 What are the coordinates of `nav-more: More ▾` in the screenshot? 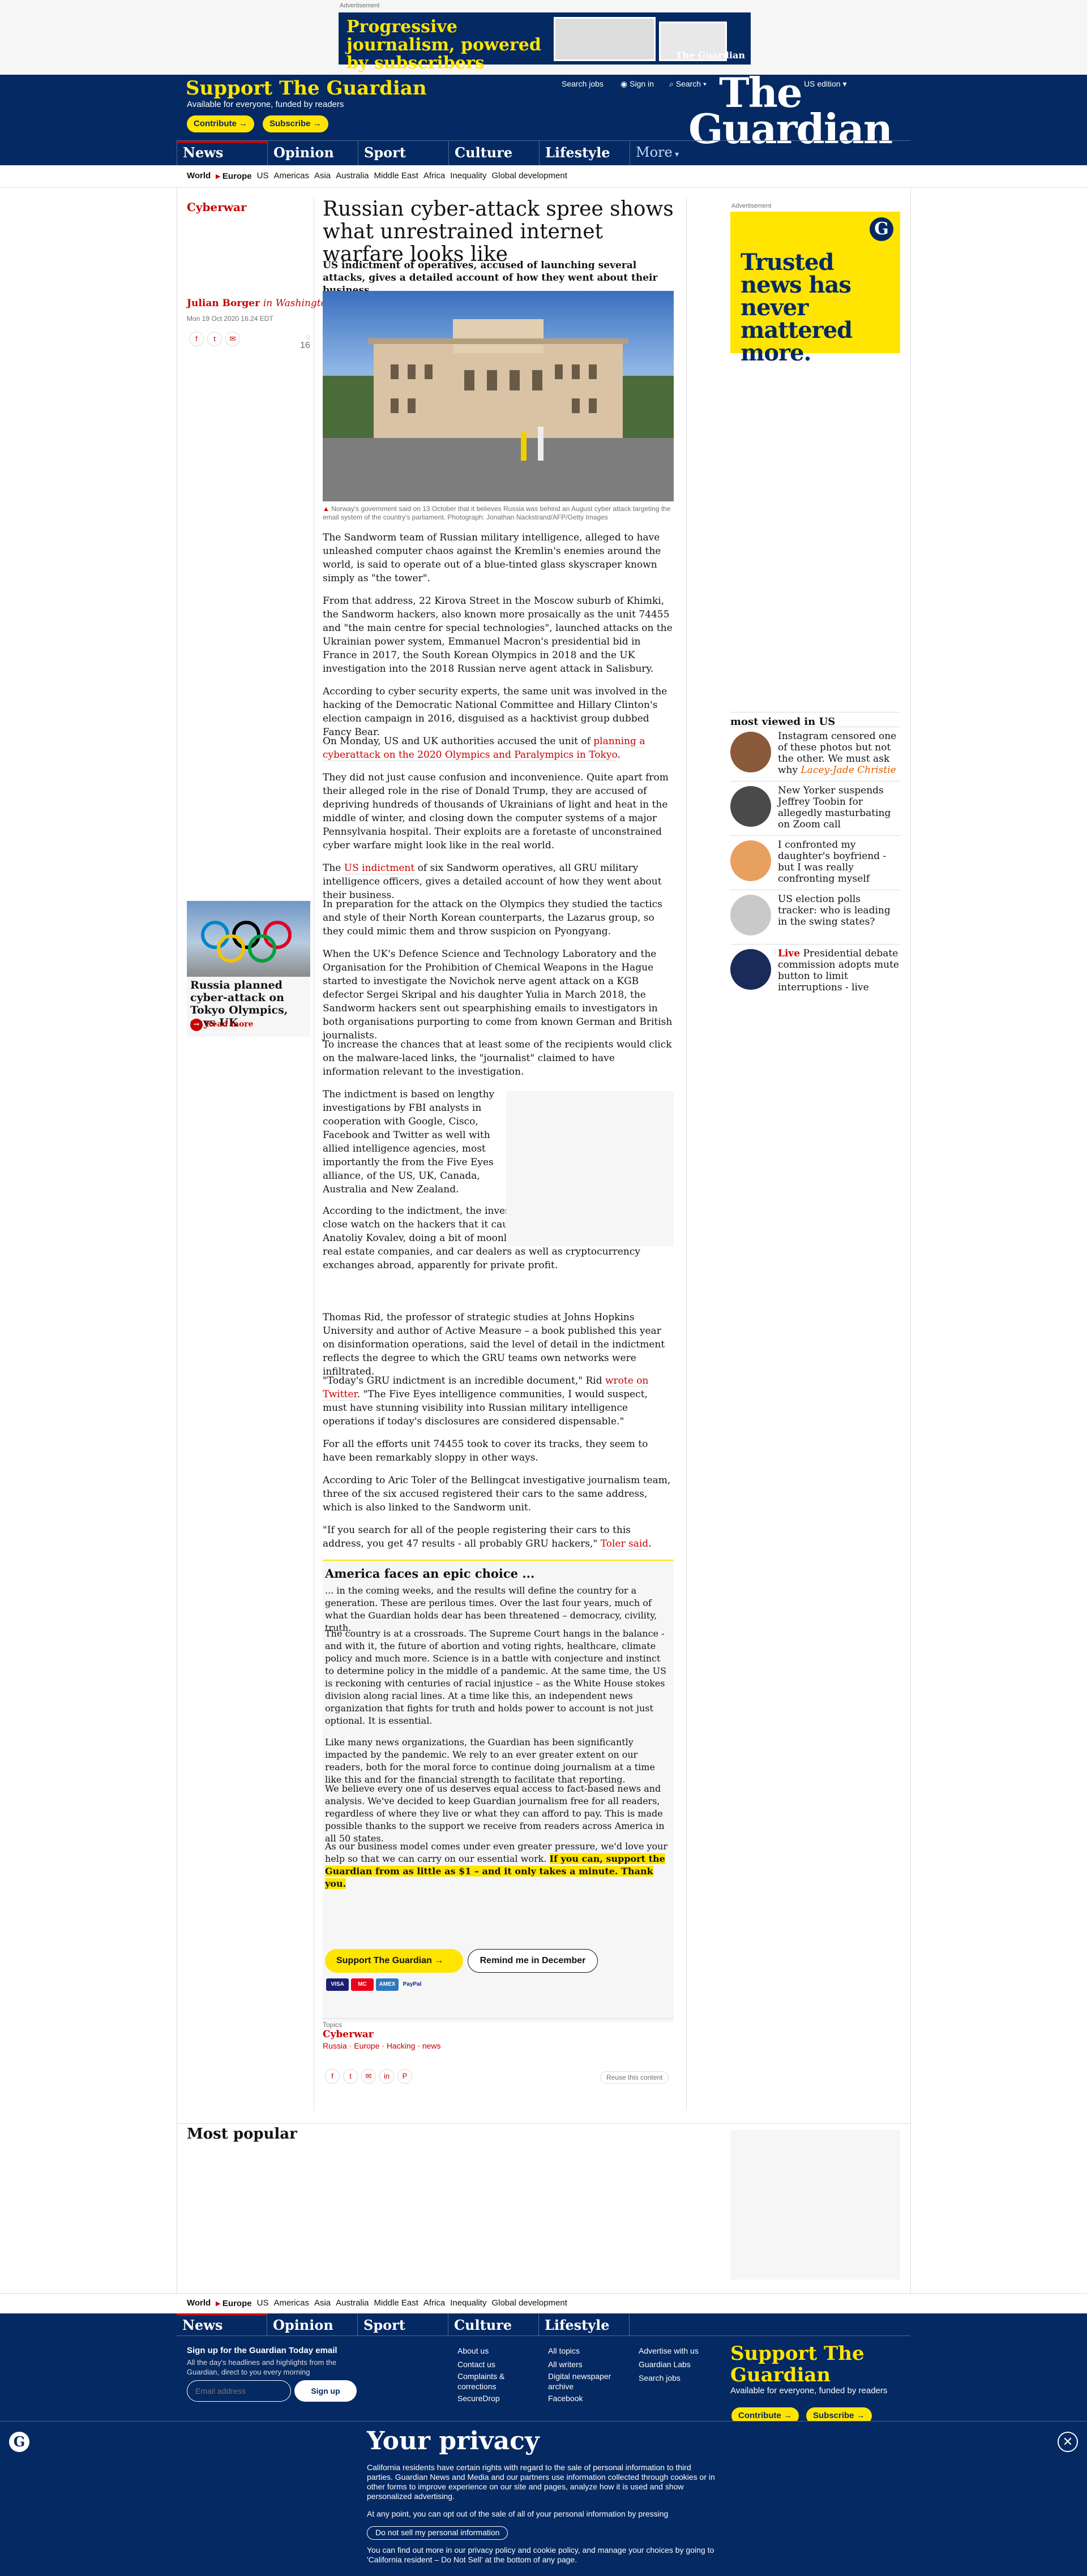 It's located at (676, 154).